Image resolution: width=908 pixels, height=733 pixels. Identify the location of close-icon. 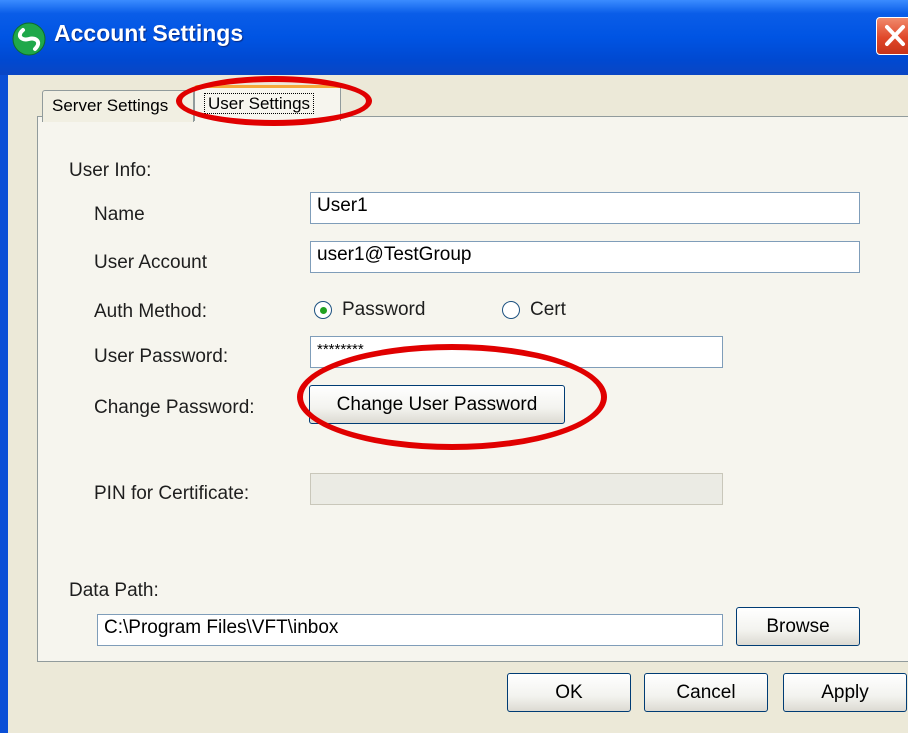
(895, 35).